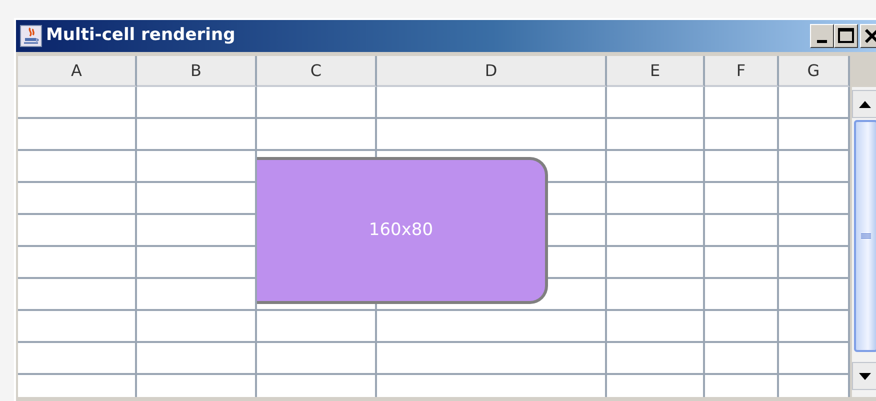 This screenshot has height=401, width=876. I want to click on column-header: D, so click(492, 71).